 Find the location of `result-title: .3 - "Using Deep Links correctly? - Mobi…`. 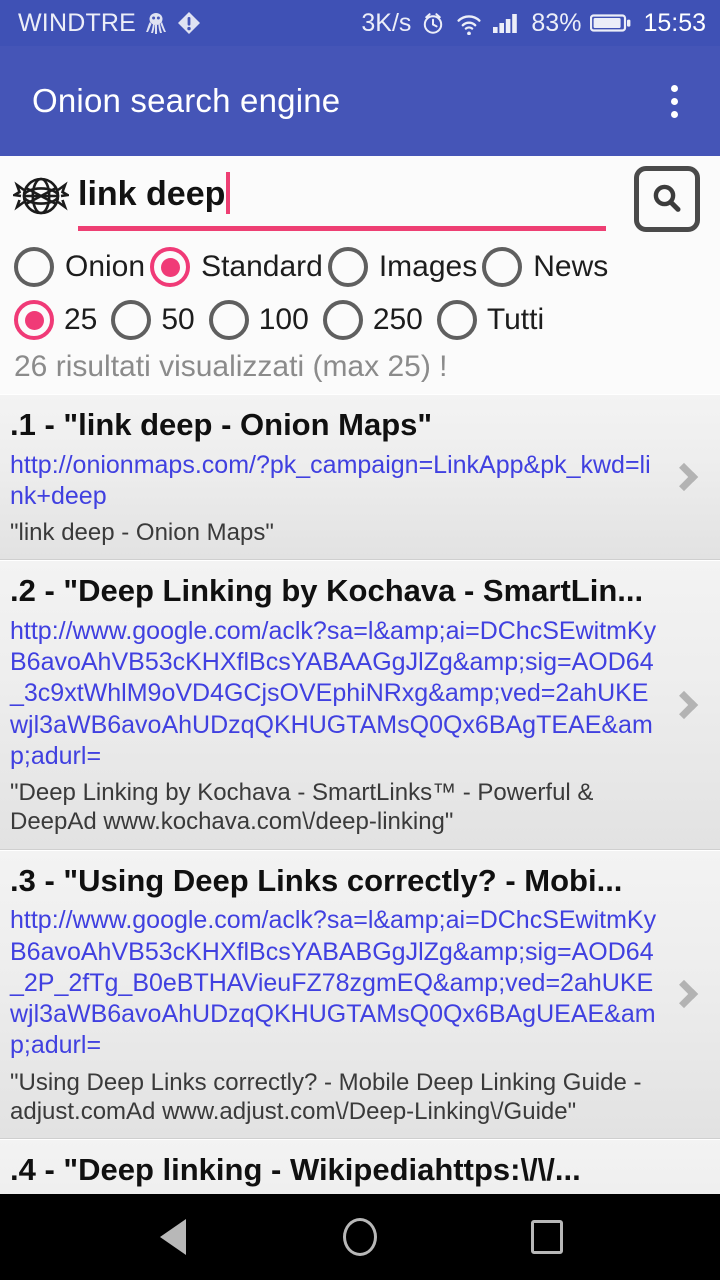

result-title: .3 - "Using Deep Links correctly? - Mobi… is located at coordinates (316, 880).